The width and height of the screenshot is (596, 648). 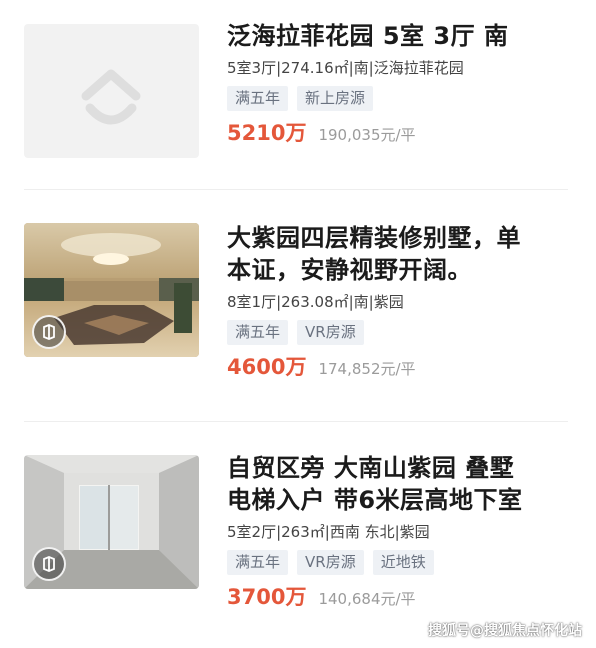 I want to click on unit-price: 174,852元/平, so click(x=367, y=369).